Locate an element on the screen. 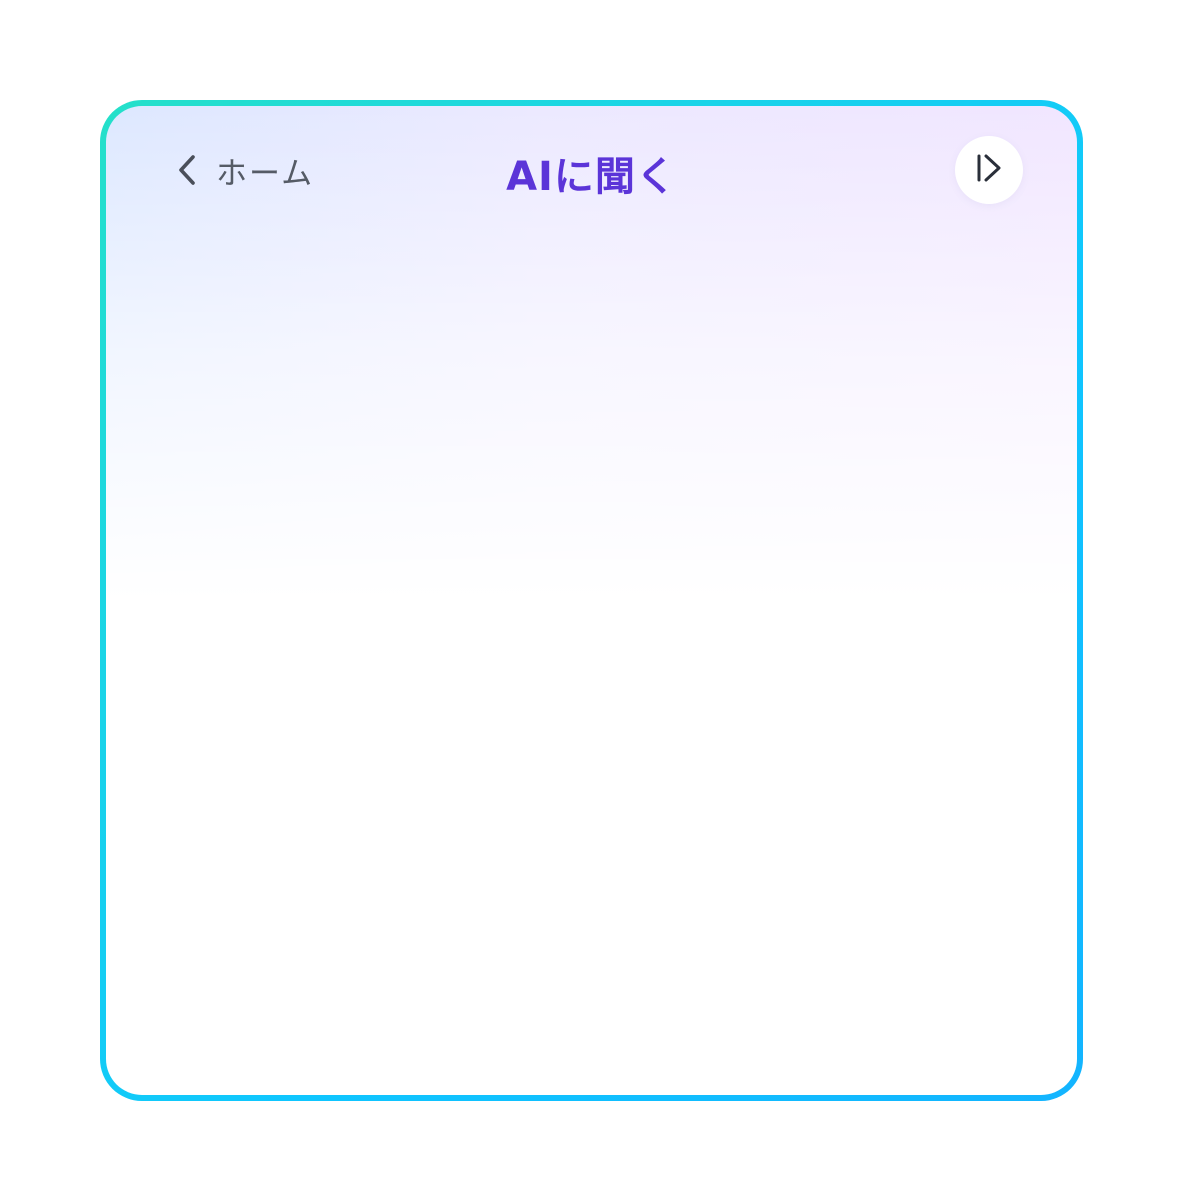  collapse-panel-button is located at coordinates (989, 170).